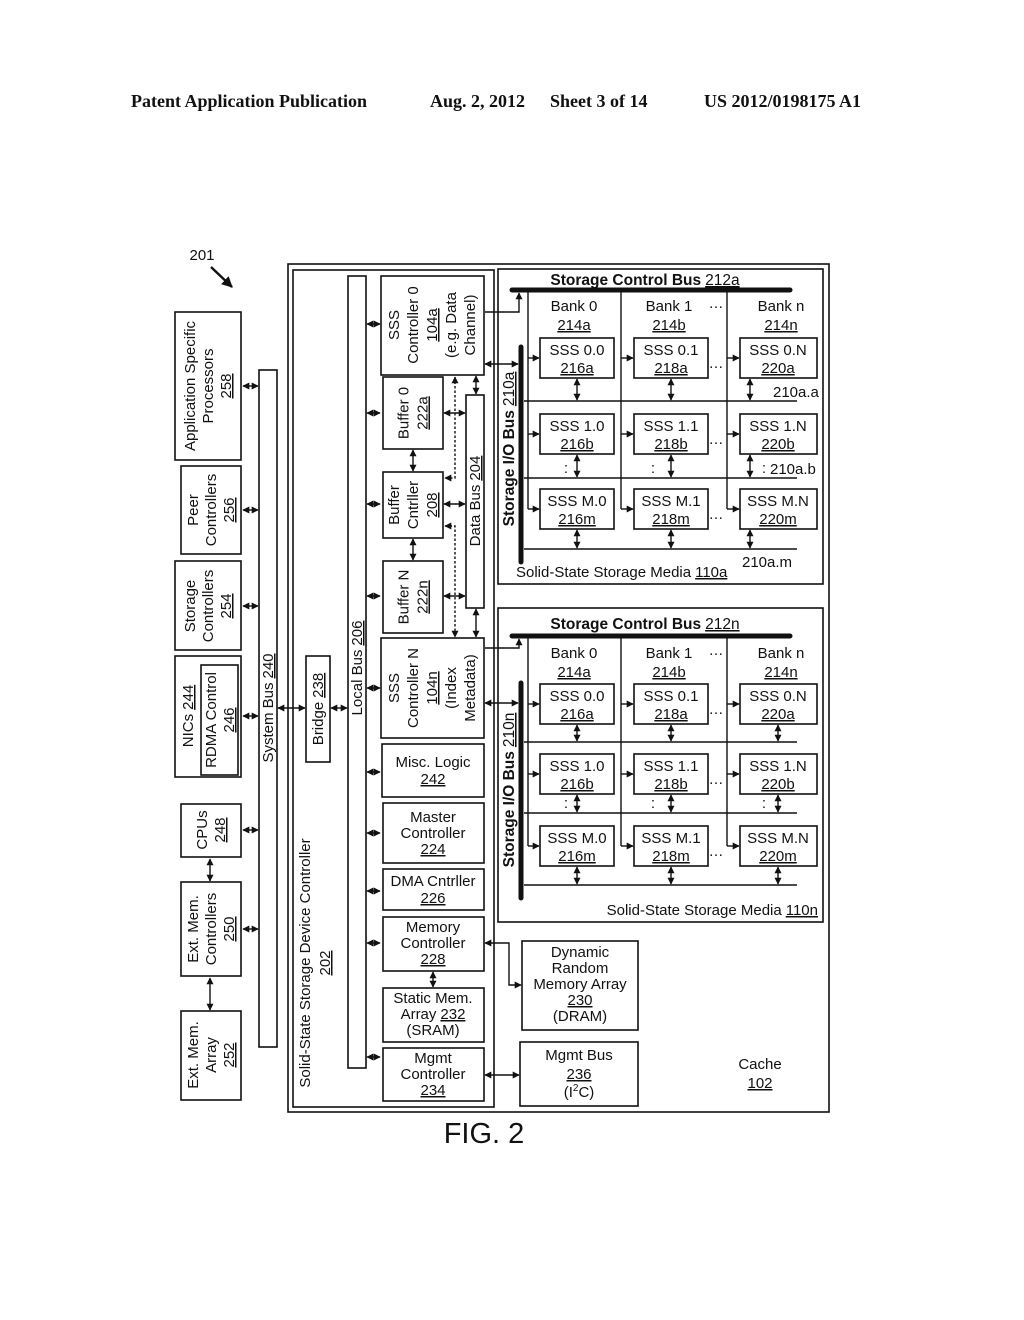 This screenshot has height=1320, width=1024. I want to click on label-text: (Index, so click(451, 688).